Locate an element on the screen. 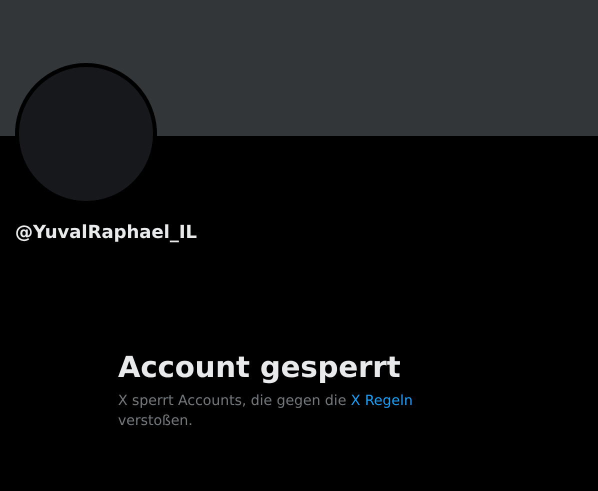 This screenshot has height=491, width=598. profile-handle: @YuvalRaphael_IL is located at coordinates (106, 233).